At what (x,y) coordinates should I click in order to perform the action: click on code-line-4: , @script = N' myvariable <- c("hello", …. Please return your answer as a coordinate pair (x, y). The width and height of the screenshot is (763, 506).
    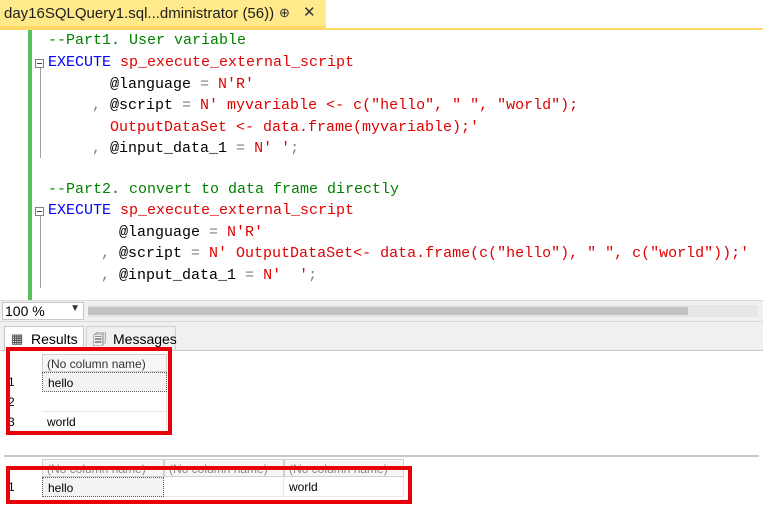
    Looking at the image, I should click on (335, 105).